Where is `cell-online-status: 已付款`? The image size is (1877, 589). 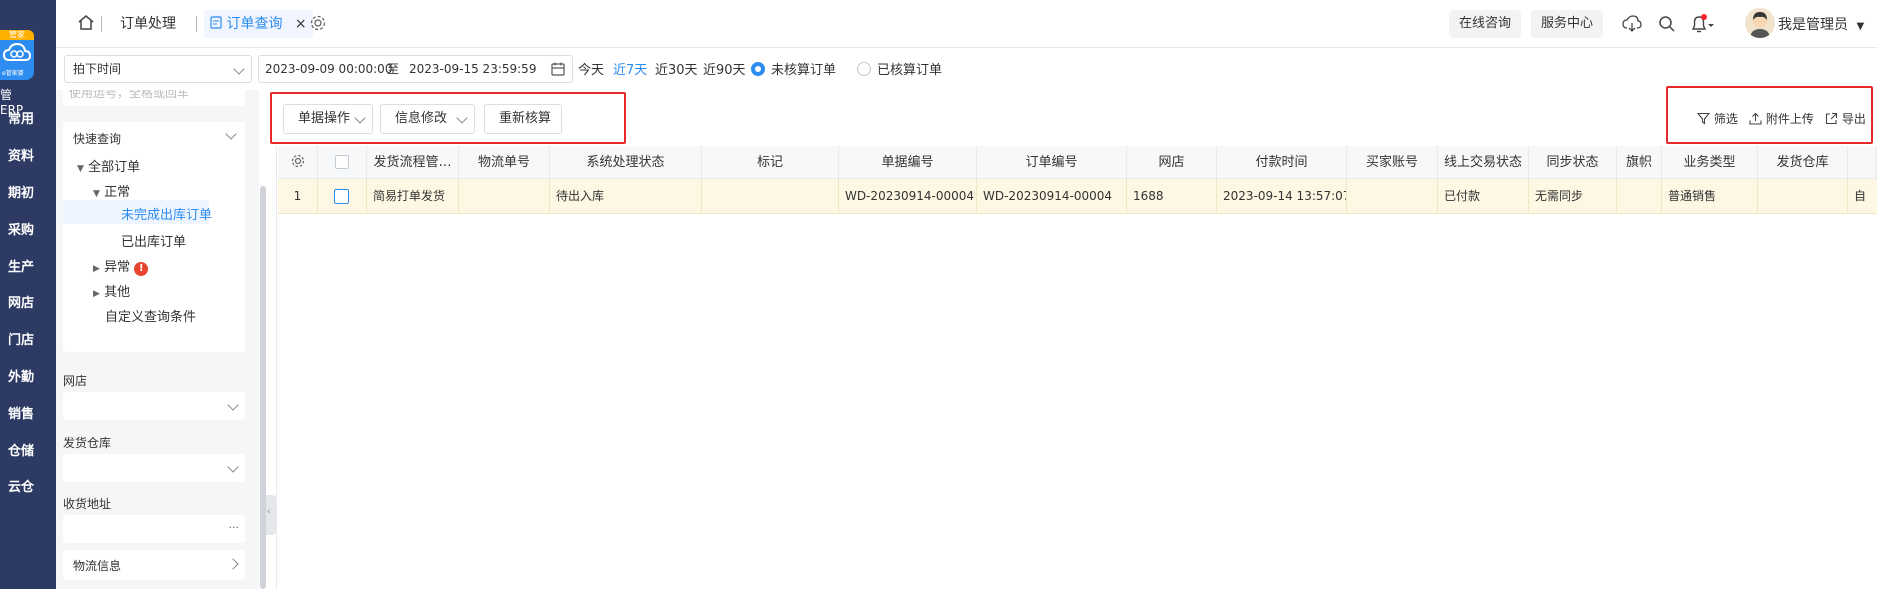 cell-online-status: 已付款 is located at coordinates (1483, 196).